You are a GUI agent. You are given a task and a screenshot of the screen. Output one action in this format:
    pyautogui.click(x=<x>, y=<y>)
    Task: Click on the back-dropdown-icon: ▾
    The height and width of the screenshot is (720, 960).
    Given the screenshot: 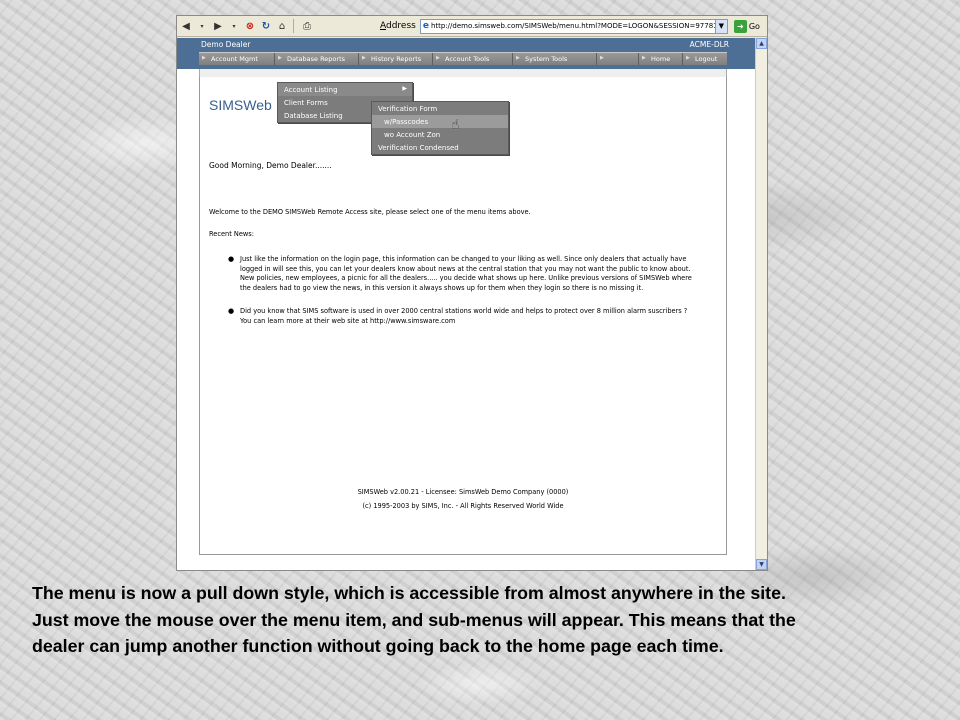 What is the action you would take?
    pyautogui.click(x=202, y=26)
    